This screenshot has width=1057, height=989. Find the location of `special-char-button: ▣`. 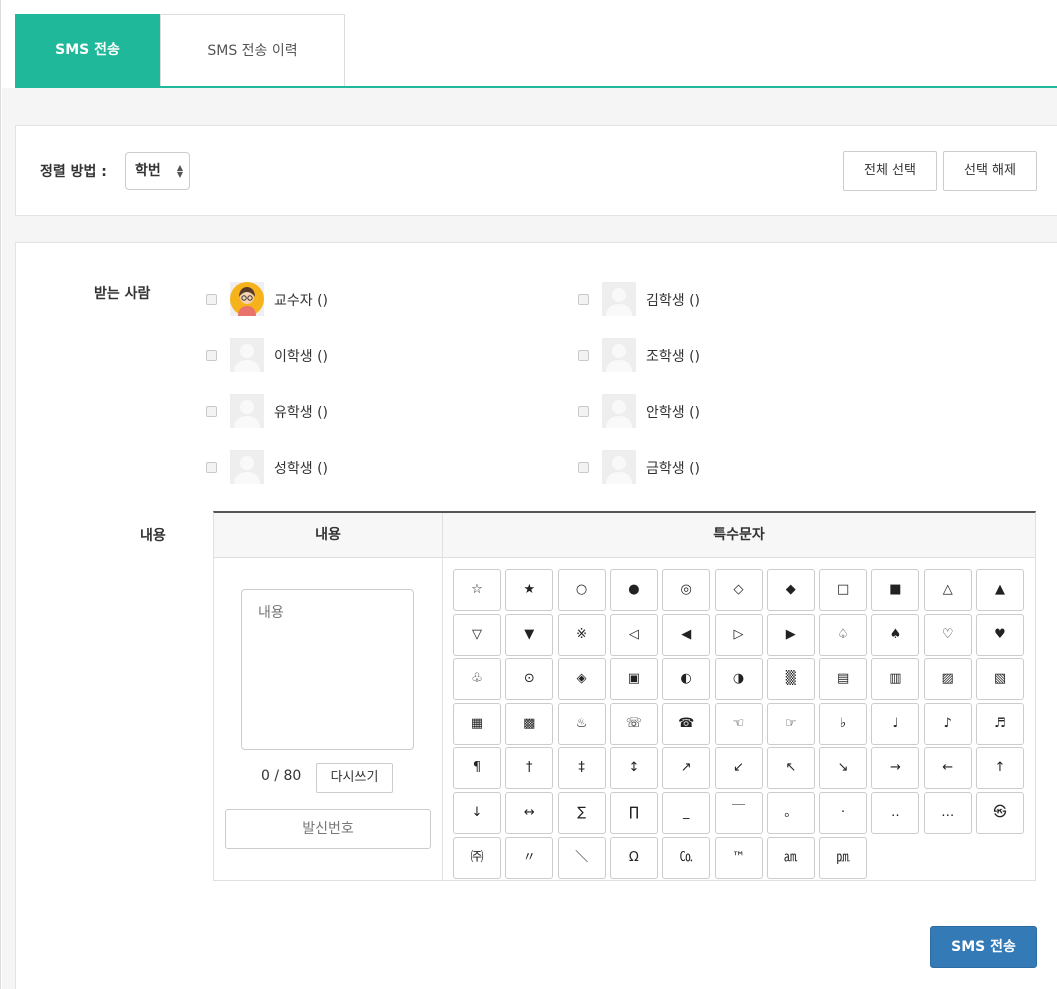

special-char-button: ▣ is located at coordinates (633, 679).